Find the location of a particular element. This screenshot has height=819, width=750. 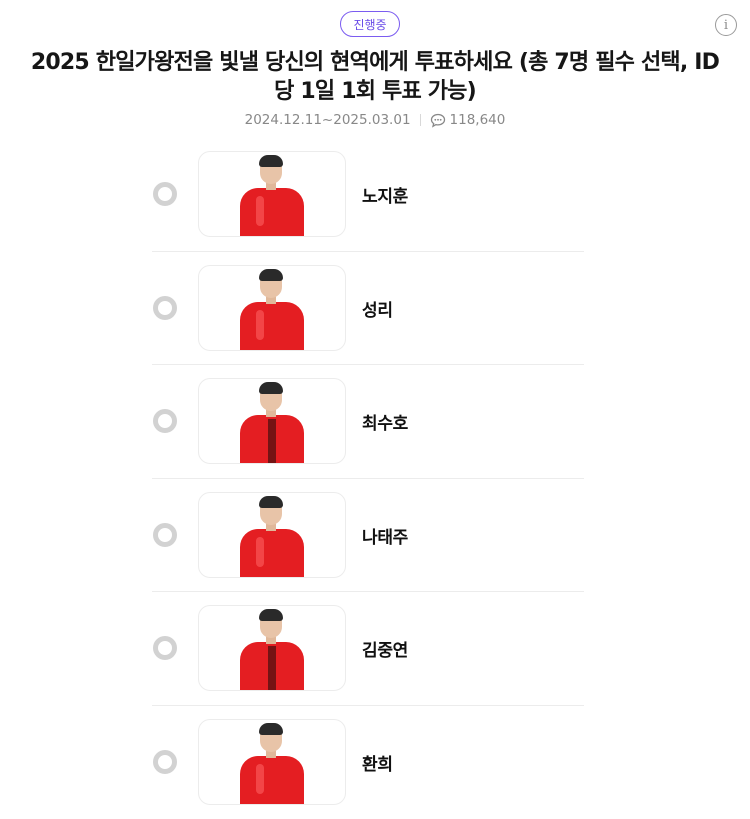

date-range: 2024.12.11~2025.03.01 is located at coordinates (328, 120).